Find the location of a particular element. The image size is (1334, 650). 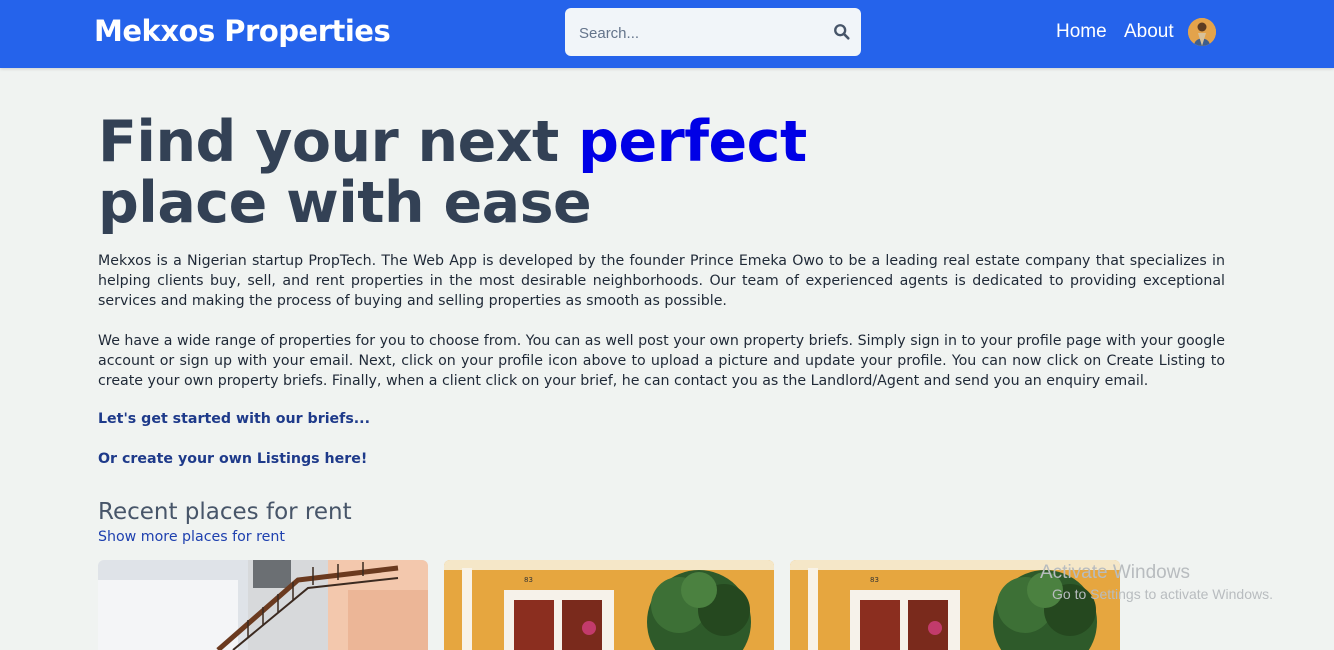

search-input is located at coordinates (699, 33).